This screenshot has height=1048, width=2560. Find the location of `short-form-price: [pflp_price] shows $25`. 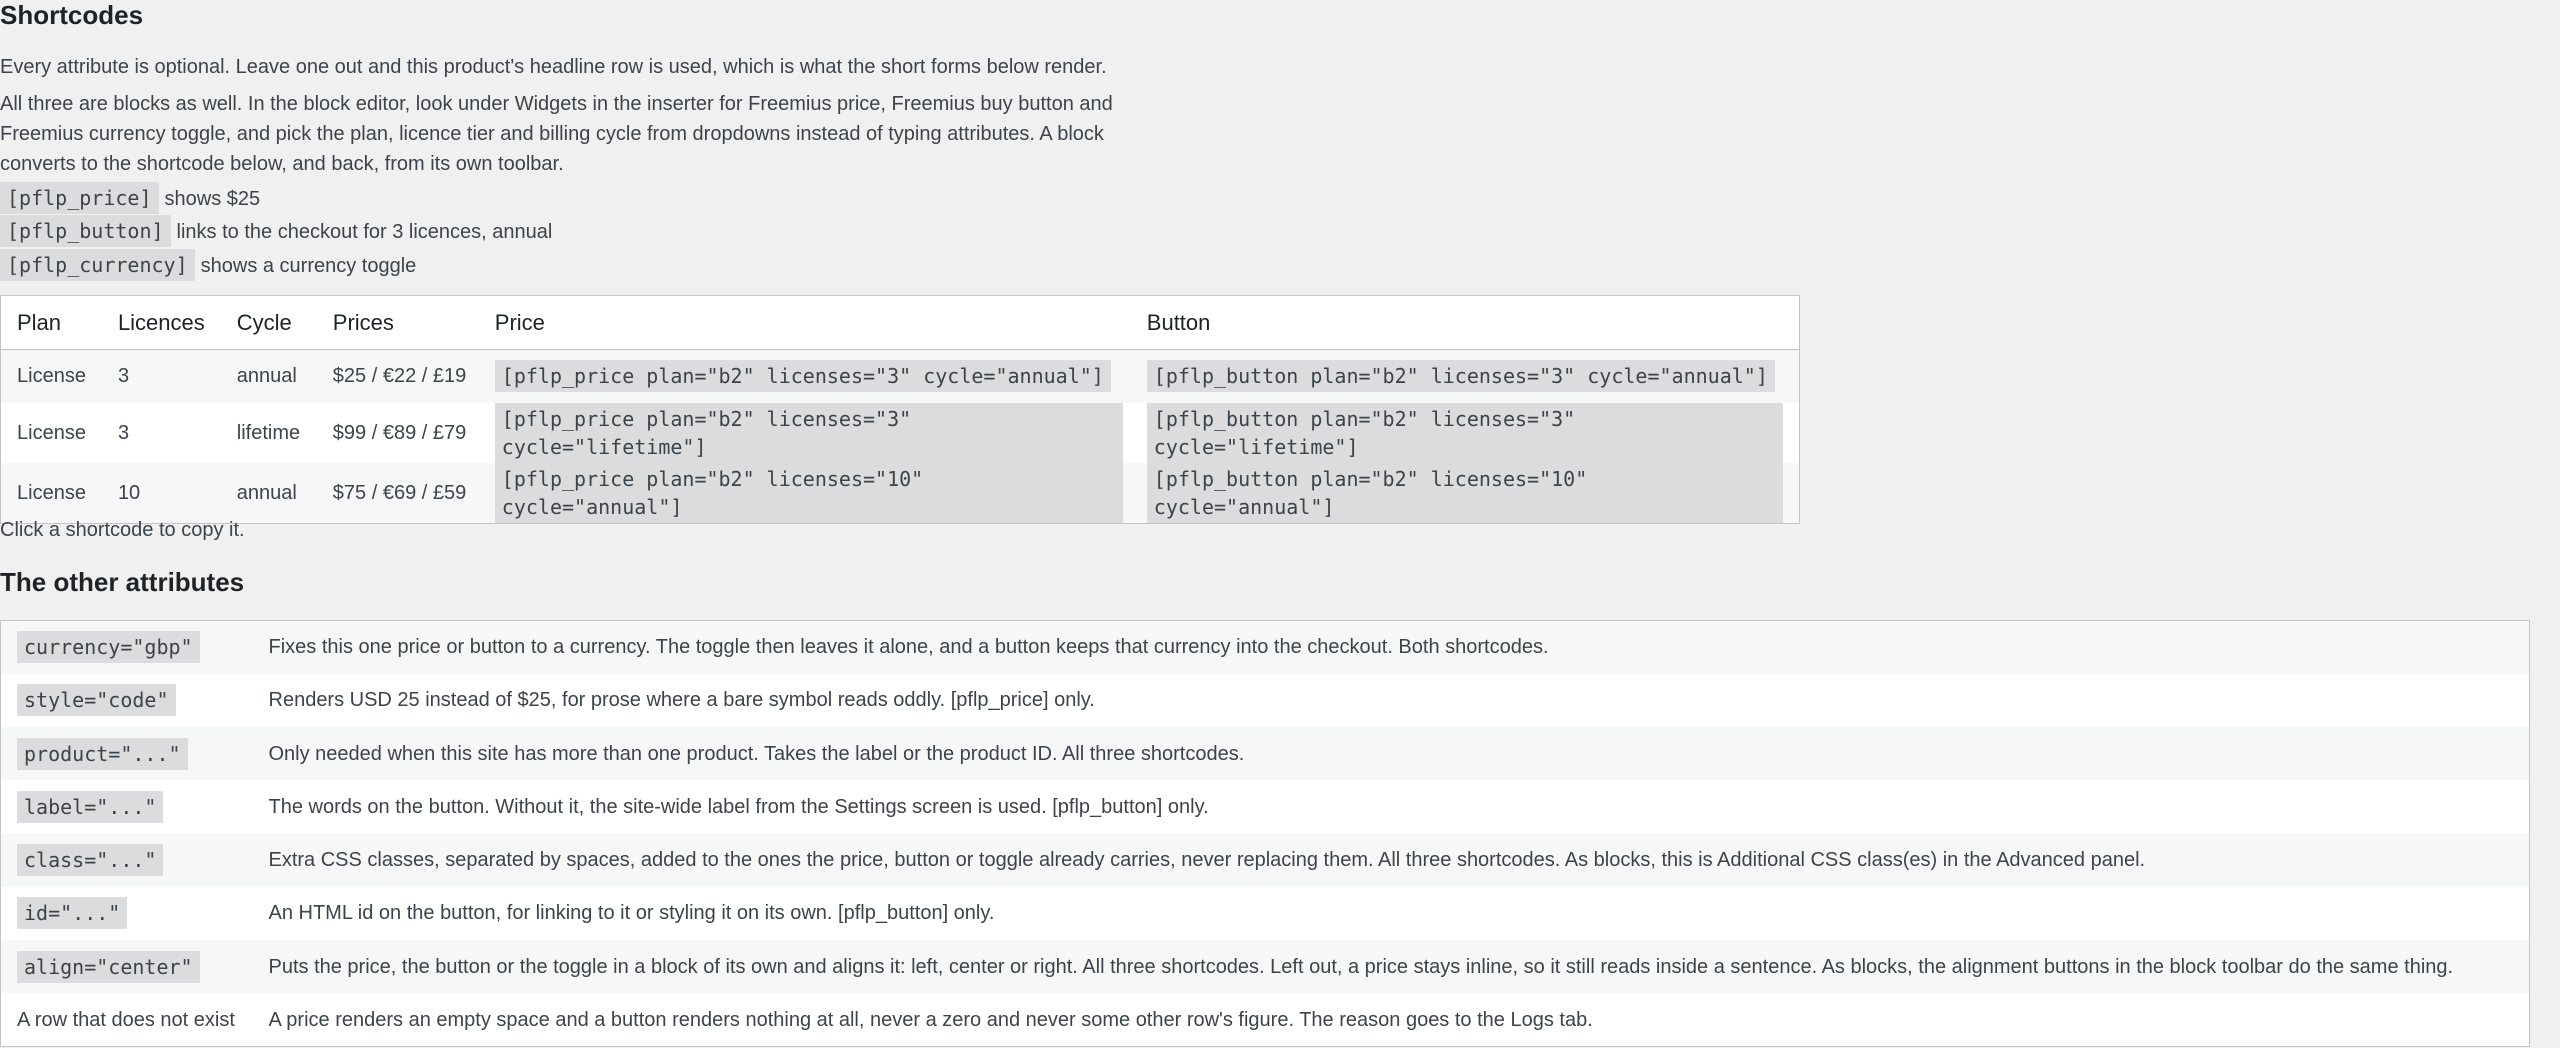

short-form-price: [pflp_price] shows $25 is located at coordinates (130, 198).